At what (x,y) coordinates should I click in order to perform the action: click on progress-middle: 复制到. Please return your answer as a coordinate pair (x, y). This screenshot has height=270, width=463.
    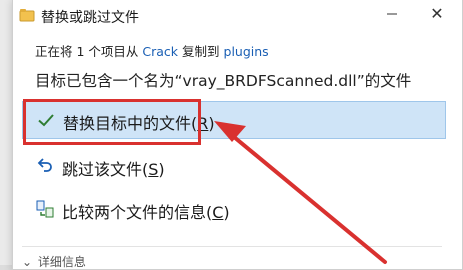
    Looking at the image, I should click on (201, 51).